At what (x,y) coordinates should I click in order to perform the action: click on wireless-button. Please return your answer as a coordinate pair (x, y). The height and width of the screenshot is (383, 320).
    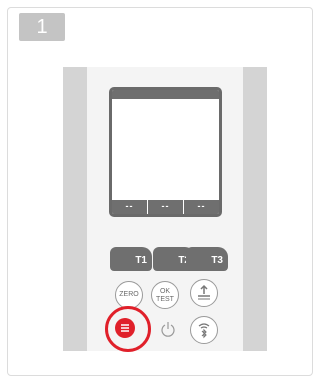
    Looking at the image, I should click on (204, 330).